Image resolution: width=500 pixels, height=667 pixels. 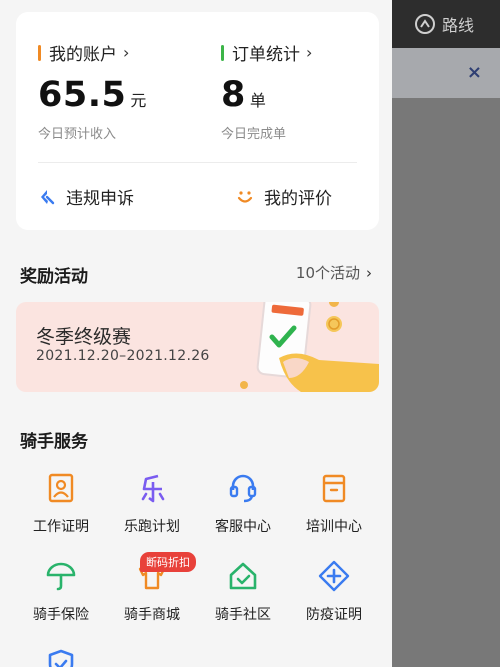 I want to click on service-epidemic-proof: 防疫证明, so click(x=334, y=592).